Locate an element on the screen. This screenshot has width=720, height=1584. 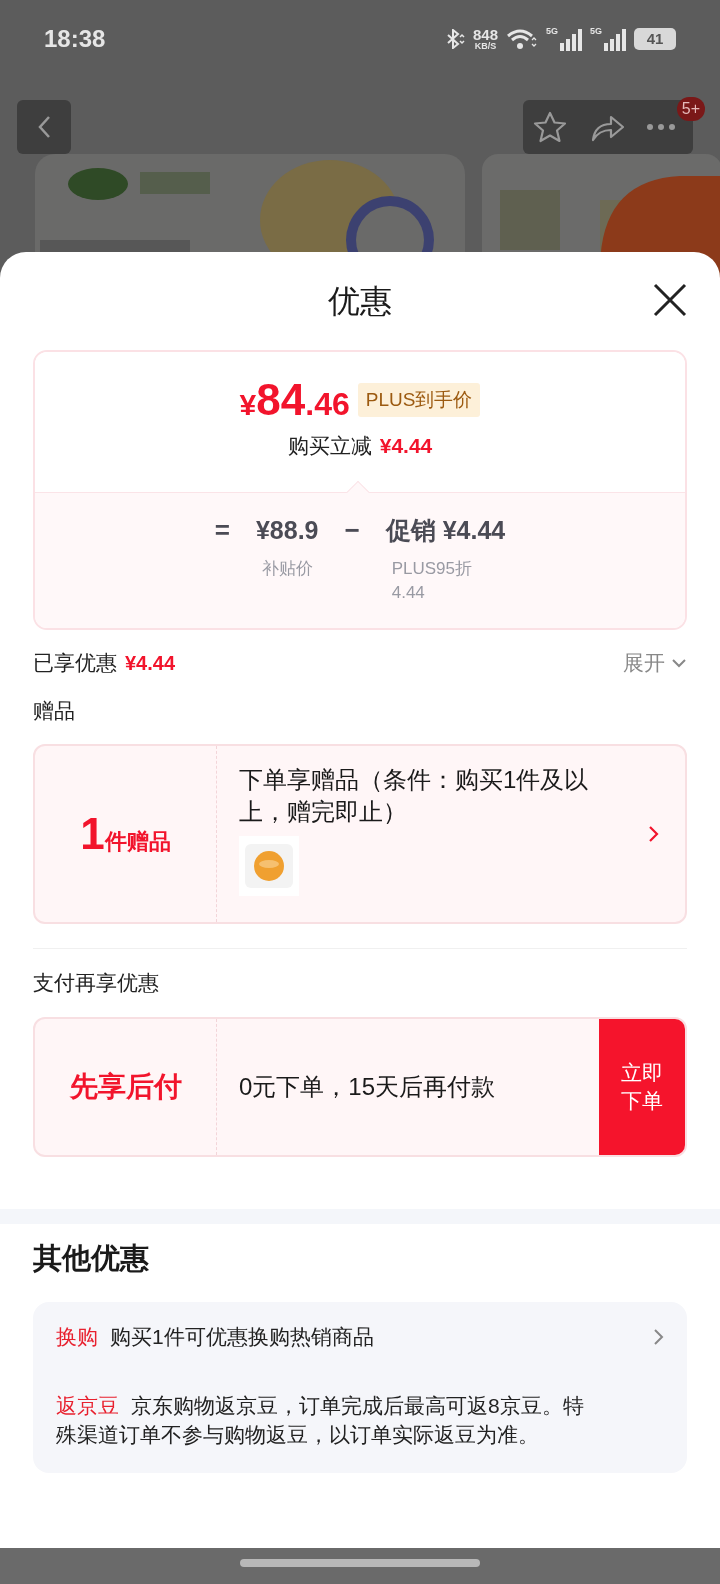
price-decimal: .46 is located at coordinates (327, 404).